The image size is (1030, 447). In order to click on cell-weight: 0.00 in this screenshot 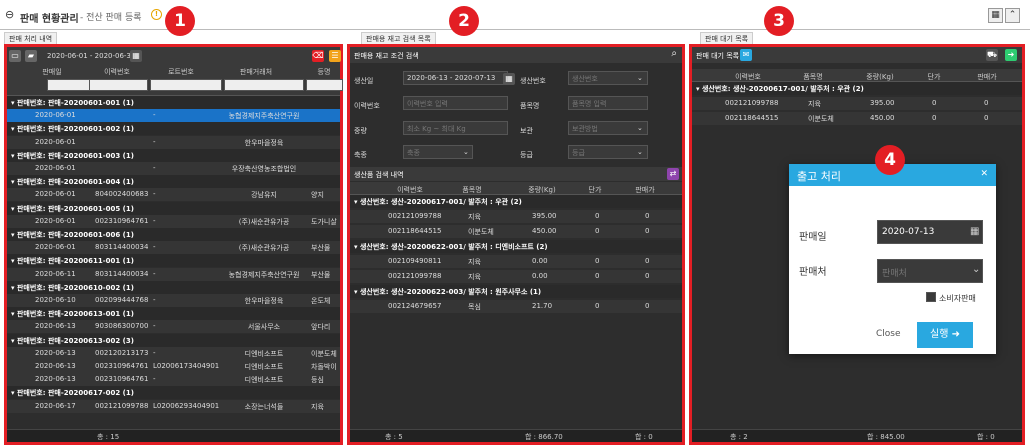, I will do `click(540, 261)`.